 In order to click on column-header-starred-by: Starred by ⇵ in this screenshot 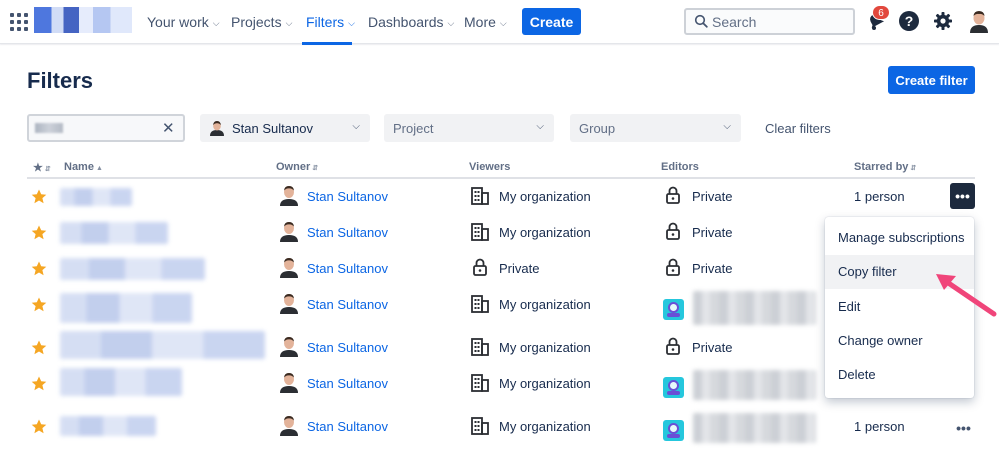, I will do `click(885, 167)`.